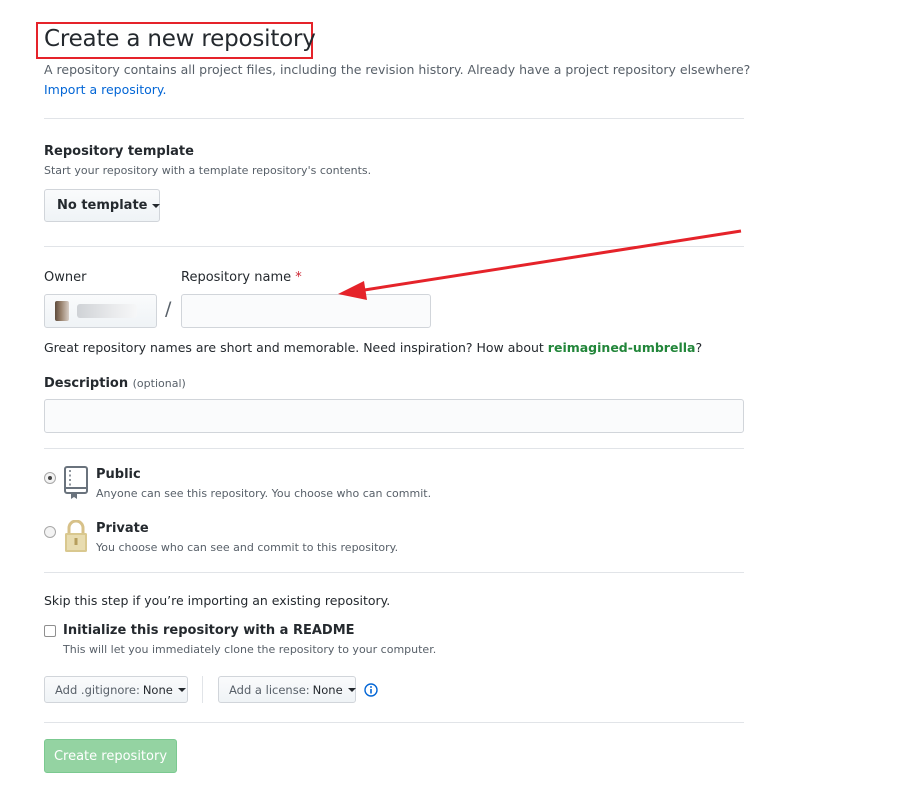 The height and width of the screenshot is (787, 905). Describe the element at coordinates (202, 689) in the screenshot. I see `vertical-divider` at that location.